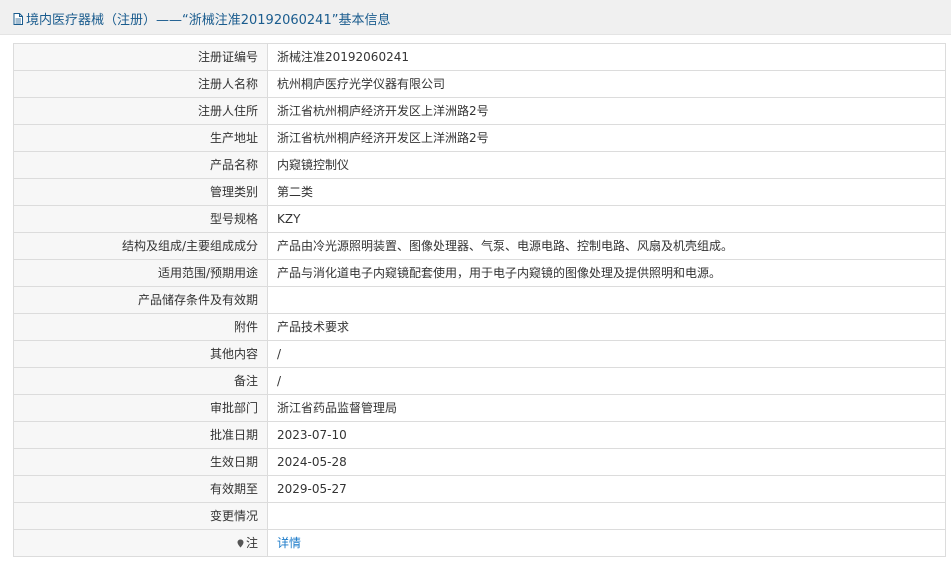 Image resolution: width=951 pixels, height=572 pixels. What do you see at coordinates (140, 489) in the screenshot?
I see `row-label: 有效期至` at bounding box center [140, 489].